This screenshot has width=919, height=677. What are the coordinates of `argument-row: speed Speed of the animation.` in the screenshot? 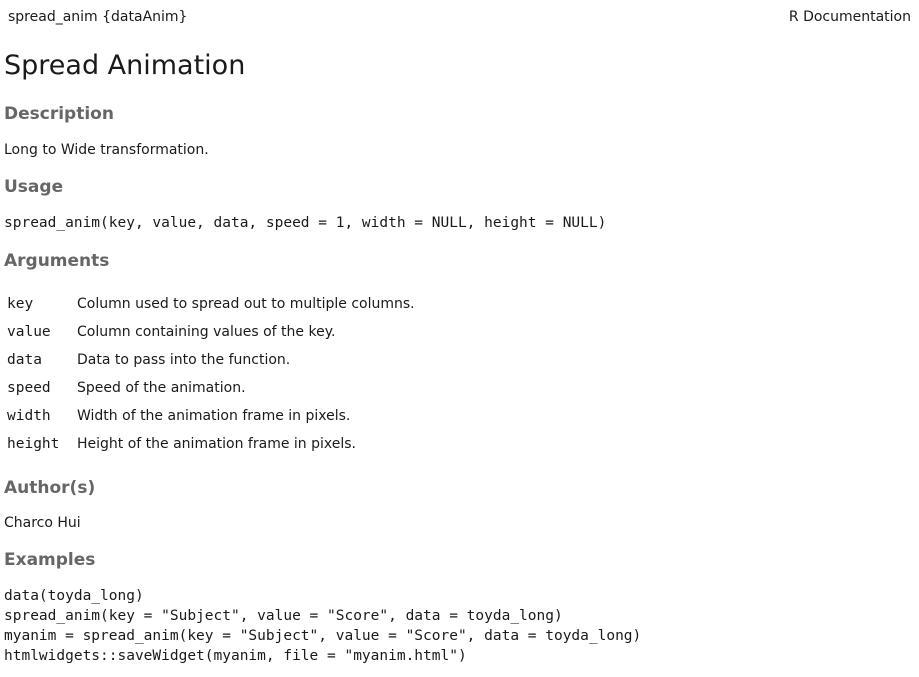 It's located at (211, 388).